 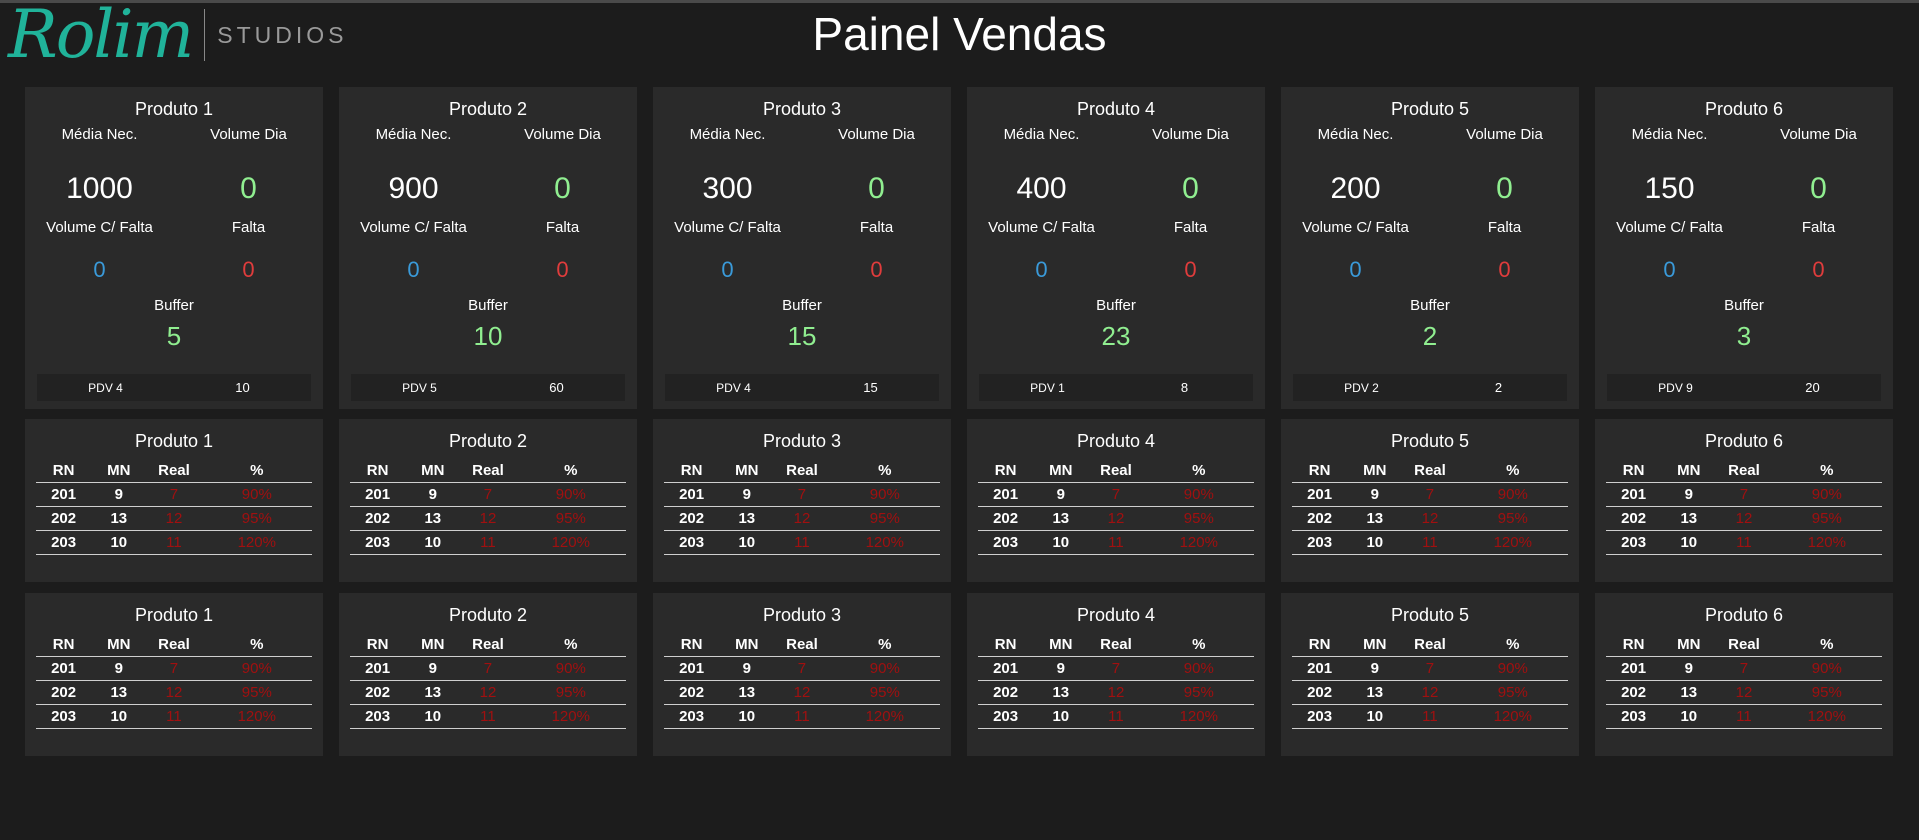 I want to click on mn-cell: 10, so click(x=119, y=542).